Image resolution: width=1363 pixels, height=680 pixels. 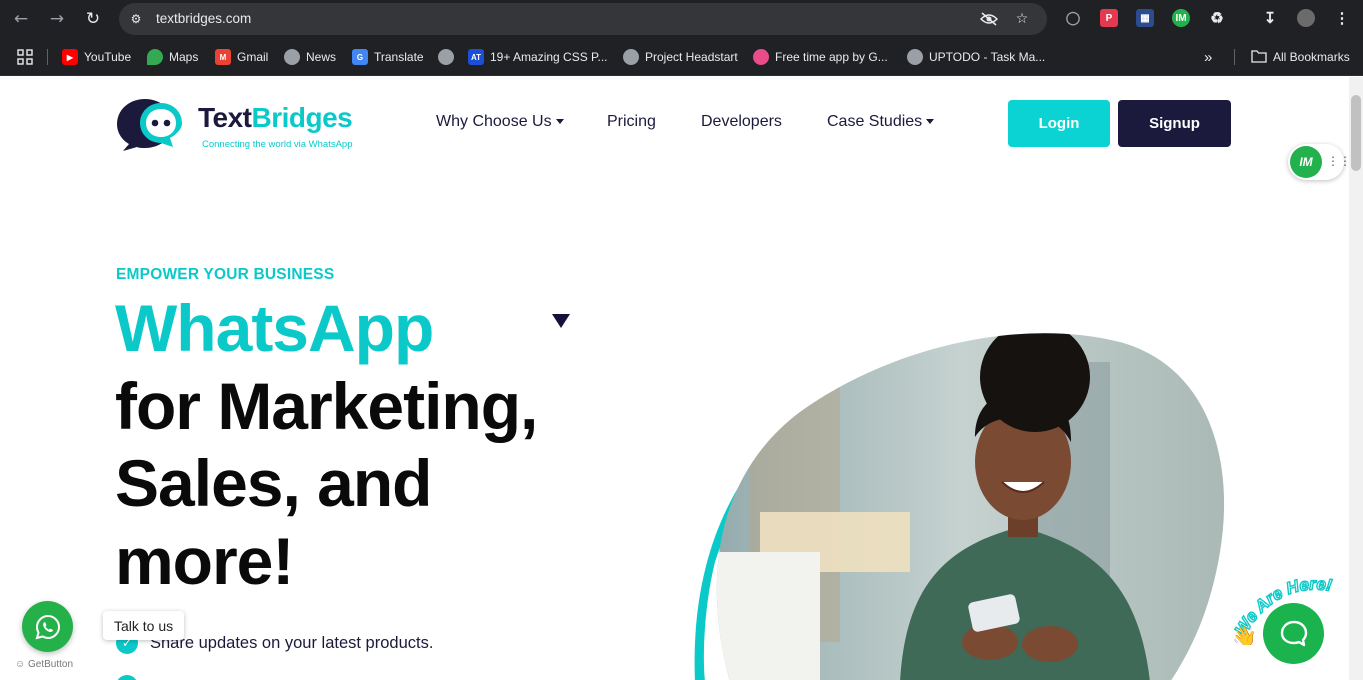 What do you see at coordinates (989, 19) in the screenshot?
I see `eye-off-icon` at bounding box center [989, 19].